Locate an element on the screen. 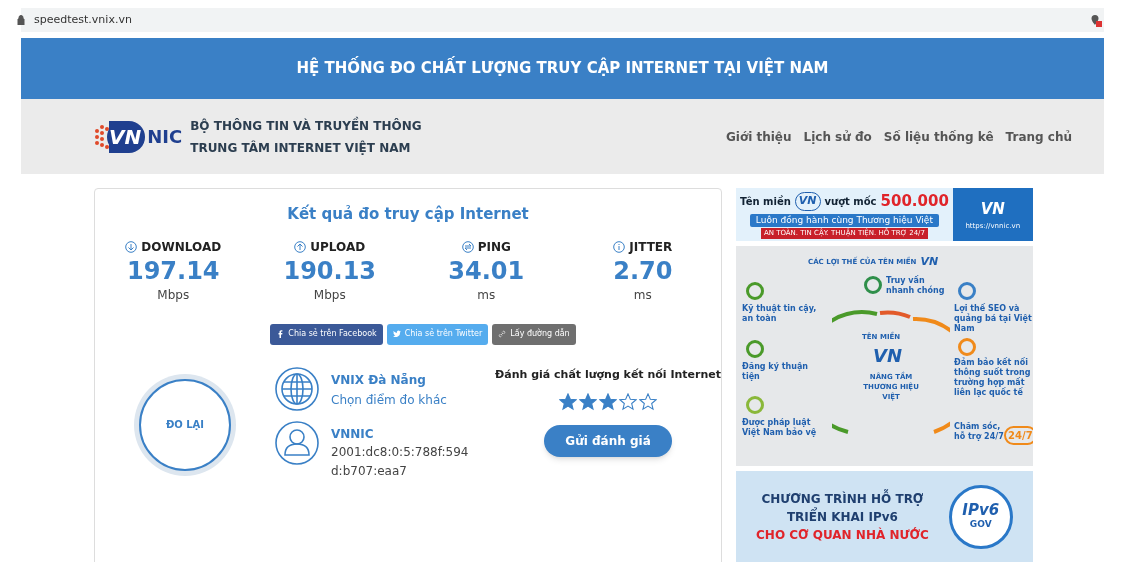 The image size is (1125, 562). empty-star-icon is located at coordinates (648, 402).